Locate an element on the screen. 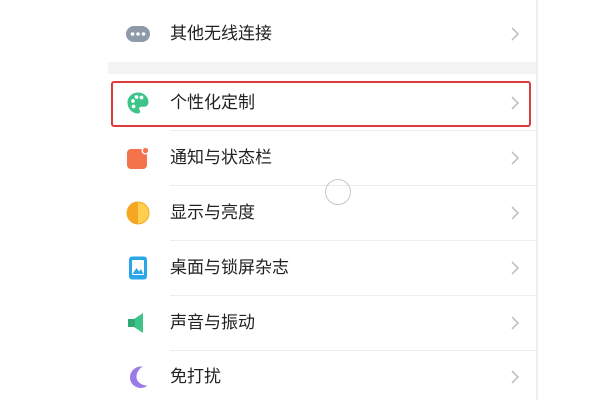 This screenshot has width=600, height=400. settings-item-sound: 声音与振动 is located at coordinates (322, 323).